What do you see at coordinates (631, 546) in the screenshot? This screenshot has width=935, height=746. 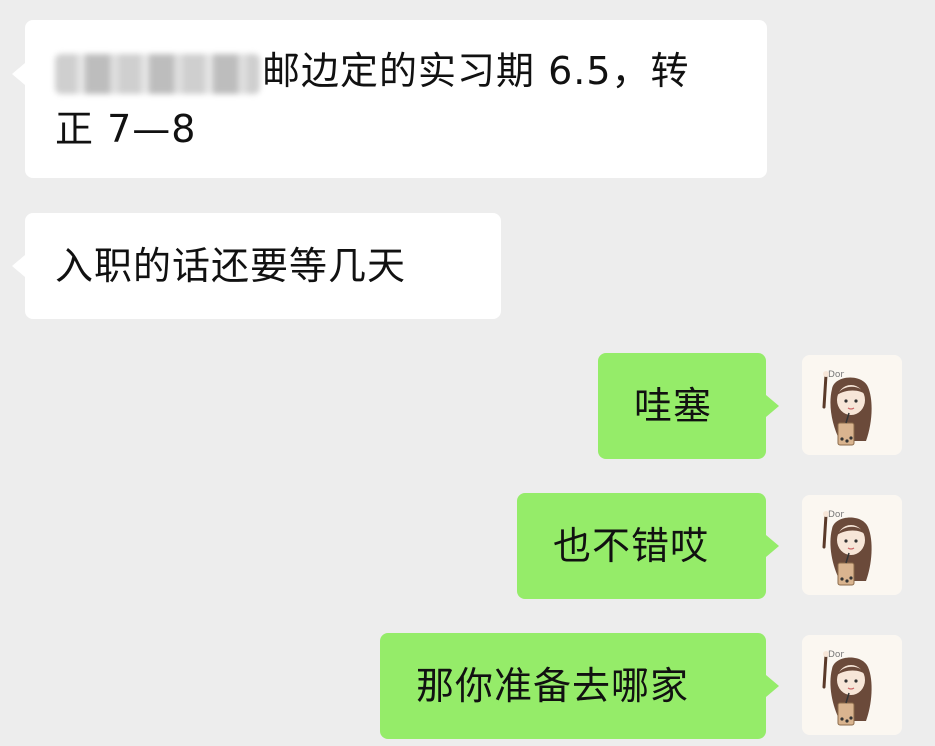 I see `message-text: 也不错哎` at bounding box center [631, 546].